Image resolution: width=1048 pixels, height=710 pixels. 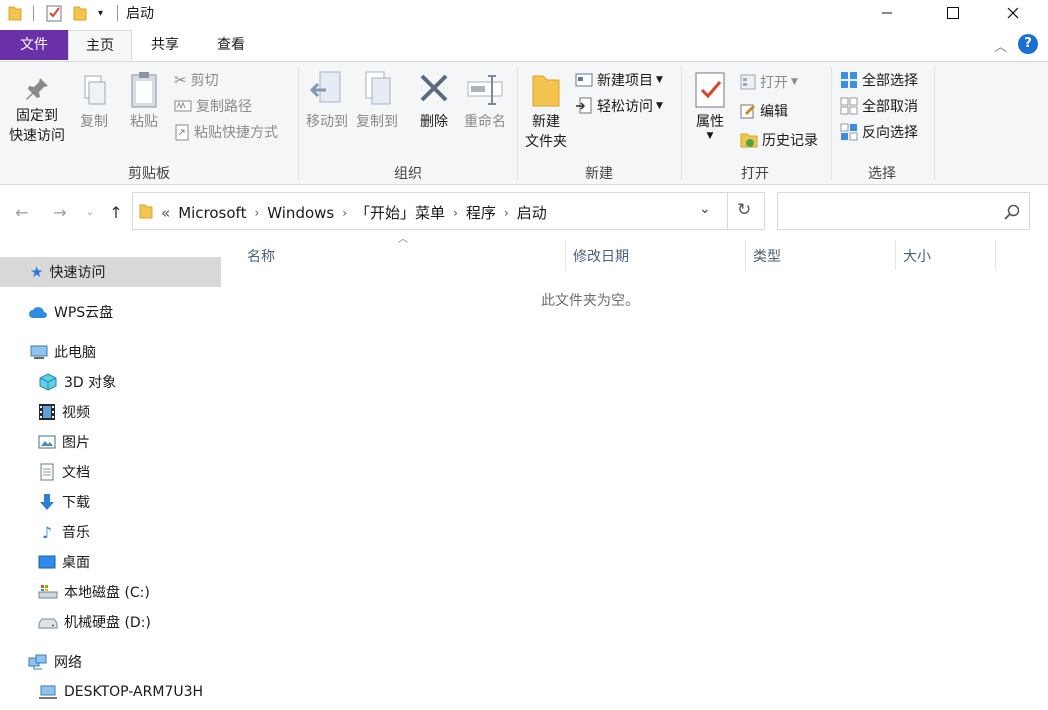 I want to click on copy-to-label: 复制到, so click(x=377, y=122).